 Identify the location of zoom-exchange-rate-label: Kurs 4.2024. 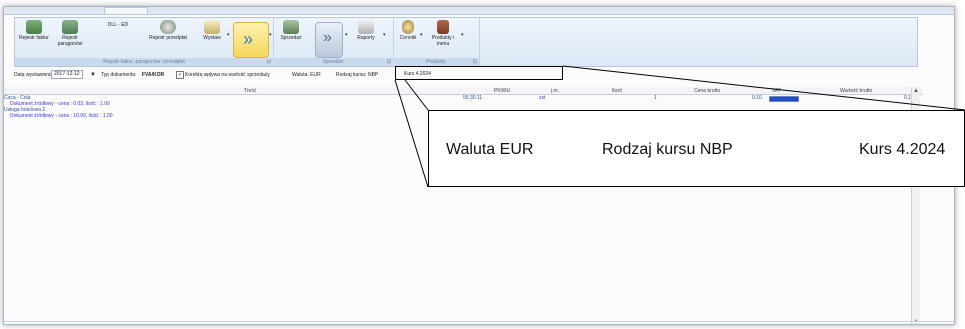
(902, 149).